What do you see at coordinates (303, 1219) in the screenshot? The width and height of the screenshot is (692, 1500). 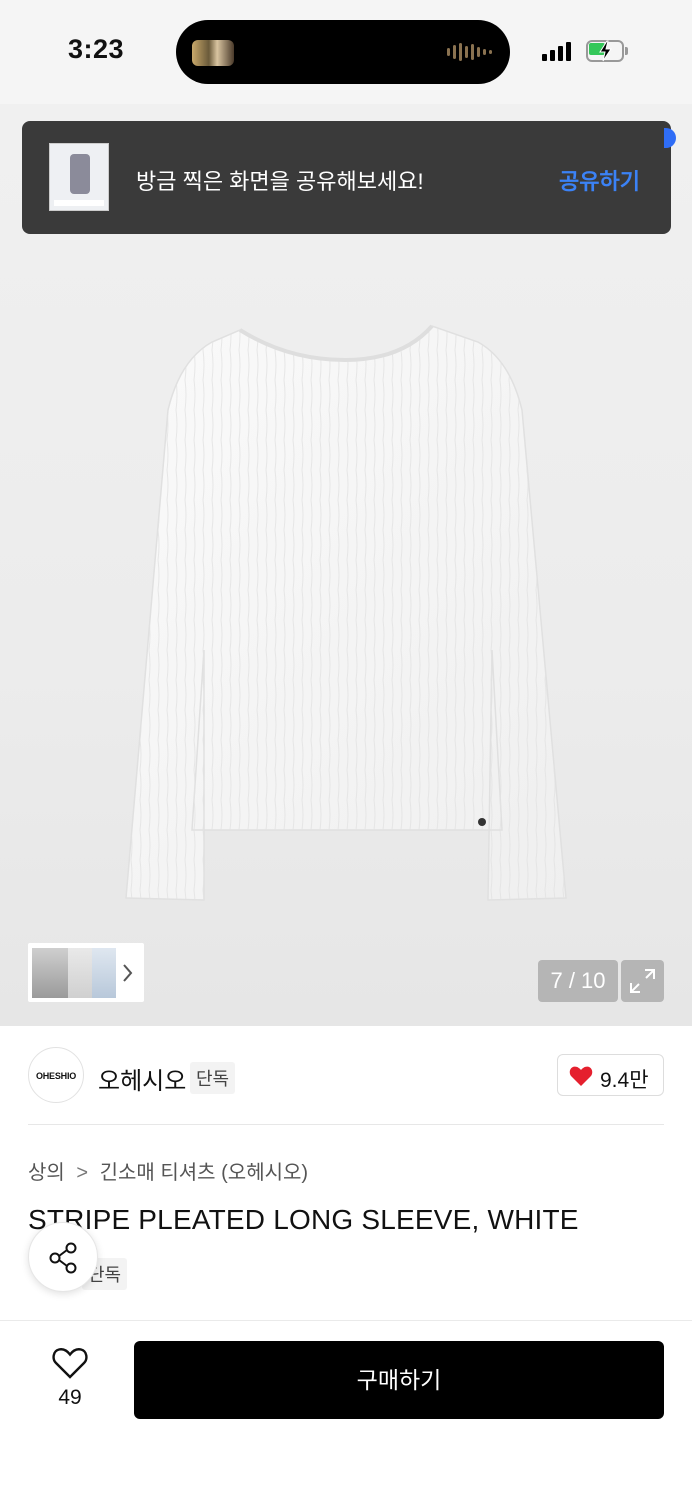 I see `product-title: STRIPE PLEATED LONG SLEEVE, WHITE` at bounding box center [303, 1219].